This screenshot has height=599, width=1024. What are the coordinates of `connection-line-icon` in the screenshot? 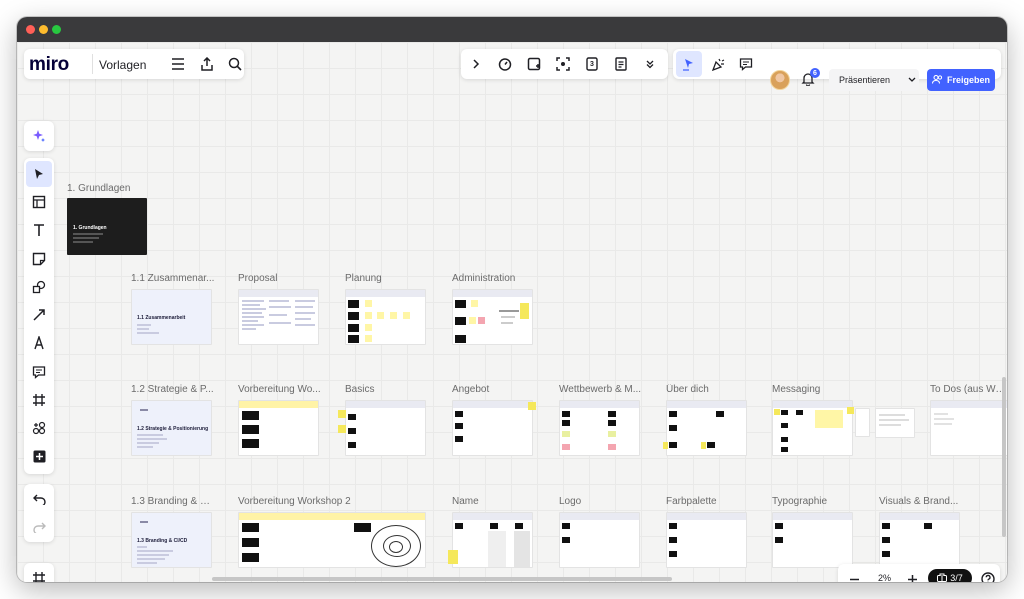 It's located at (39, 315).